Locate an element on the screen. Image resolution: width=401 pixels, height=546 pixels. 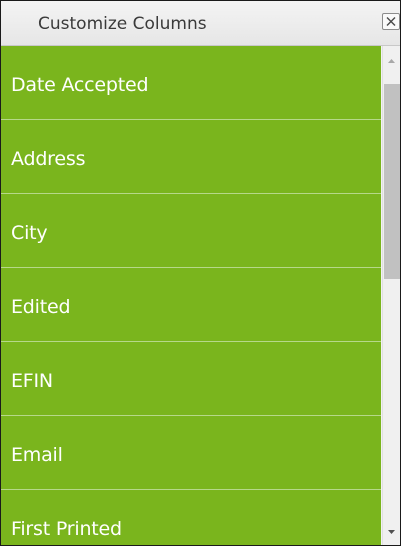
column-item-label: Address is located at coordinates (48, 159).